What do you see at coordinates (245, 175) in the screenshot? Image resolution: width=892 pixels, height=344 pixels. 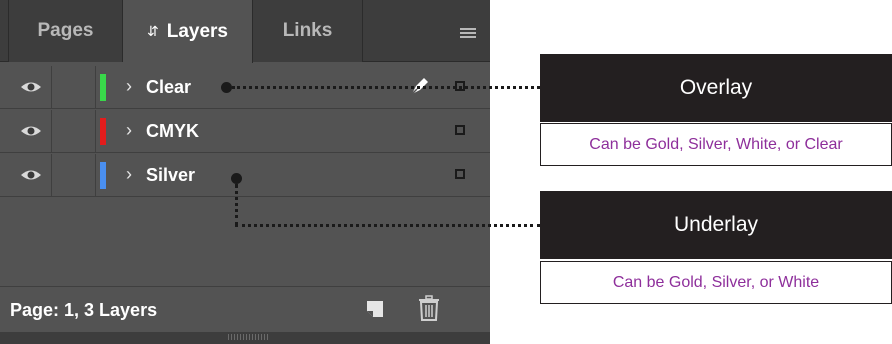 I see `layer-row-silver: › Silver` at bounding box center [245, 175].